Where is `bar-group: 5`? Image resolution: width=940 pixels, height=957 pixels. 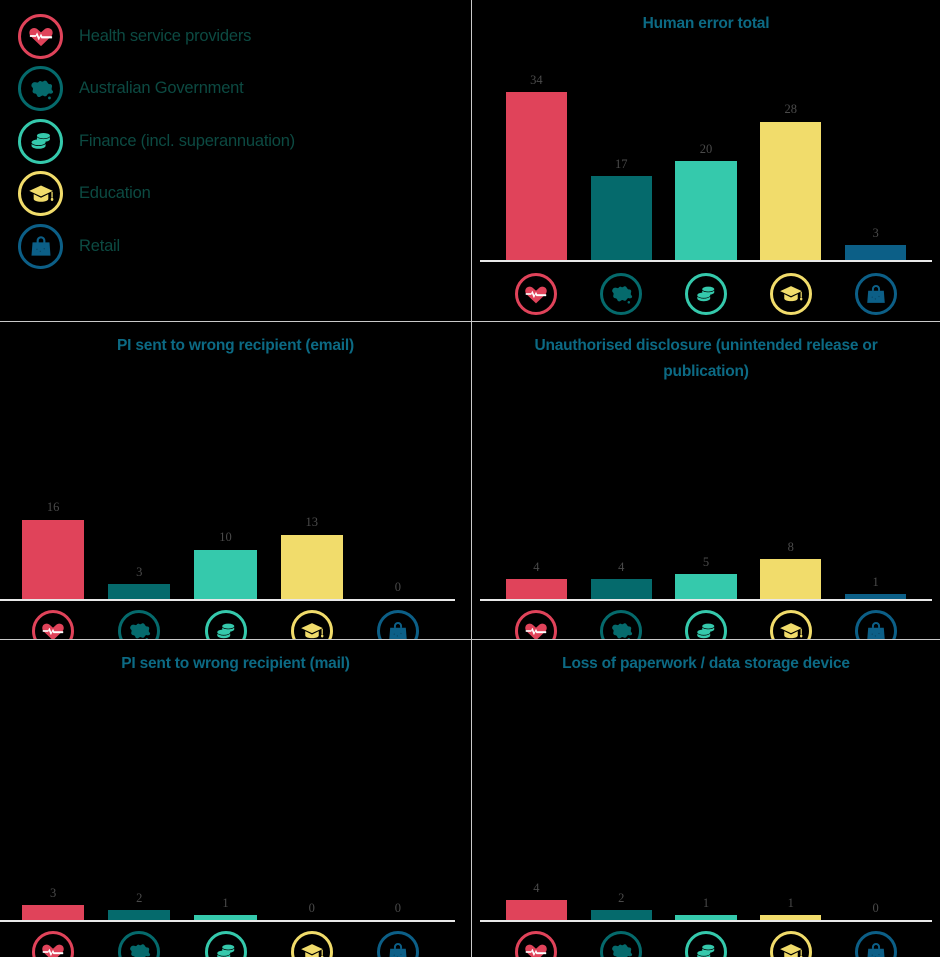
bar-group: 5 is located at coordinates (706, 486).